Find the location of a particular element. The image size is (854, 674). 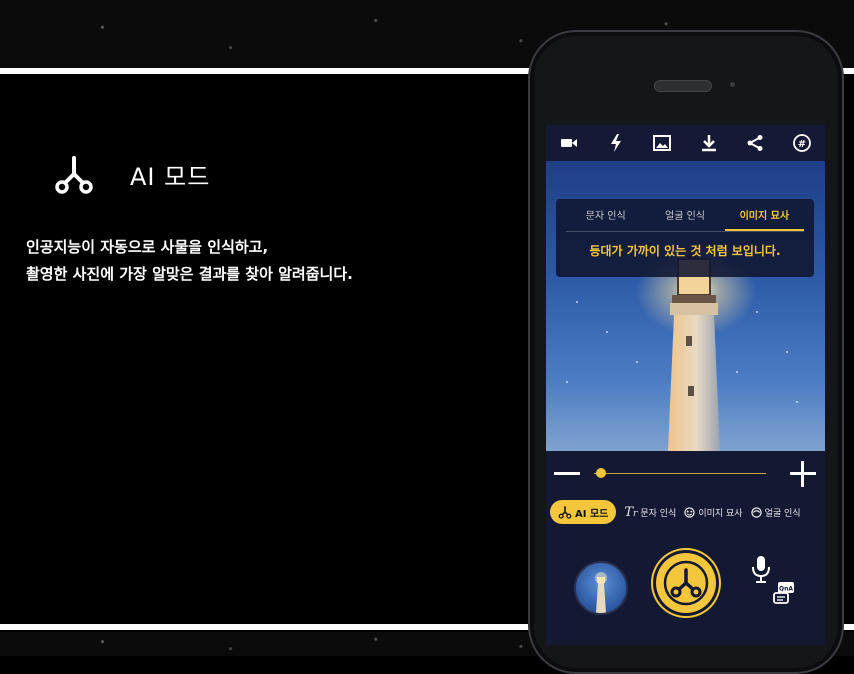

recognition-tabs: 문자 인식 얼굴 인식 이미지 묘사 is located at coordinates (685, 218).